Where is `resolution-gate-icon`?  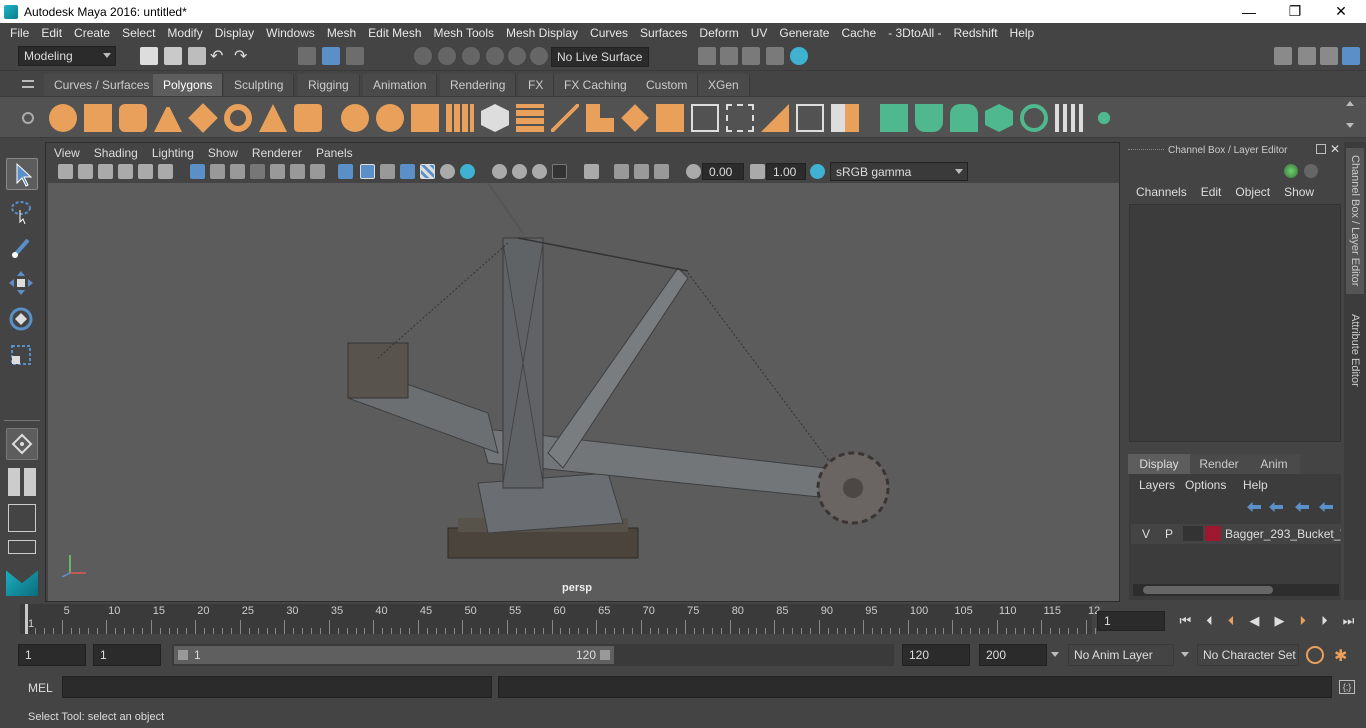 resolution-gate-icon is located at coordinates (237, 171).